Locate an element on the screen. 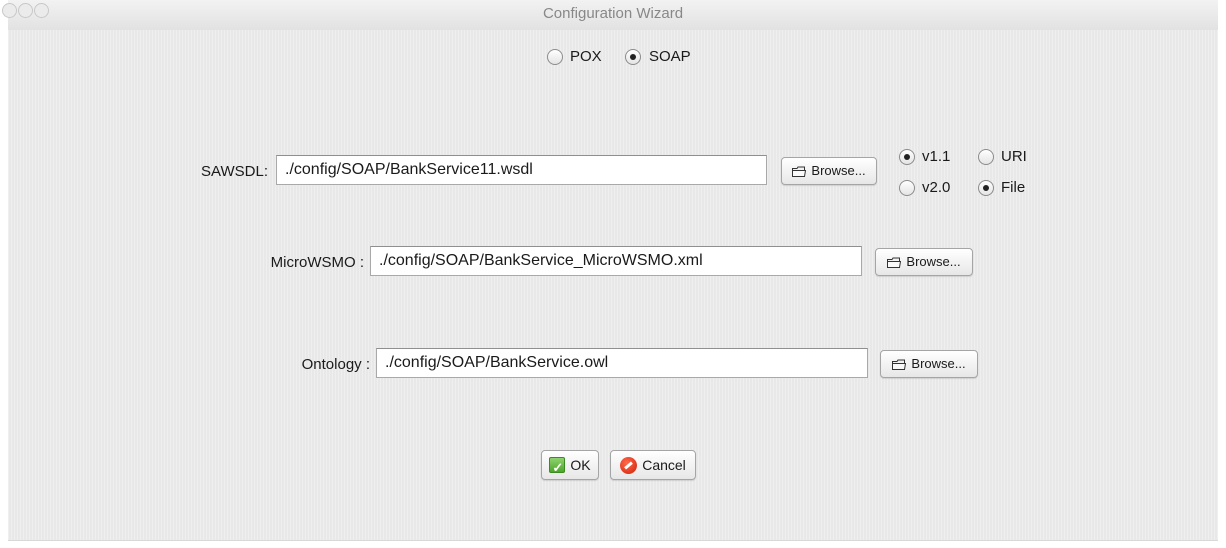  ontology-label: Ontology : is located at coordinates (335, 364).